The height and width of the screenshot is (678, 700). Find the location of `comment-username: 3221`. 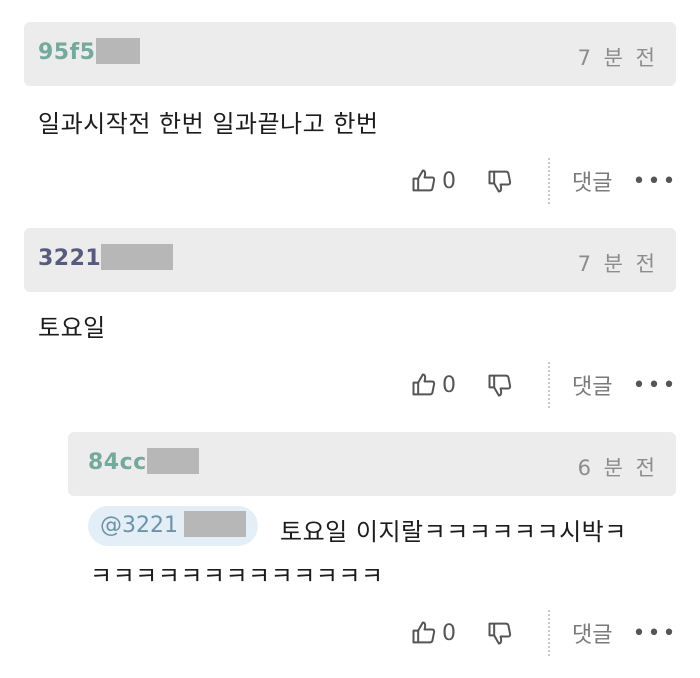

comment-username: 3221 is located at coordinates (106, 257).